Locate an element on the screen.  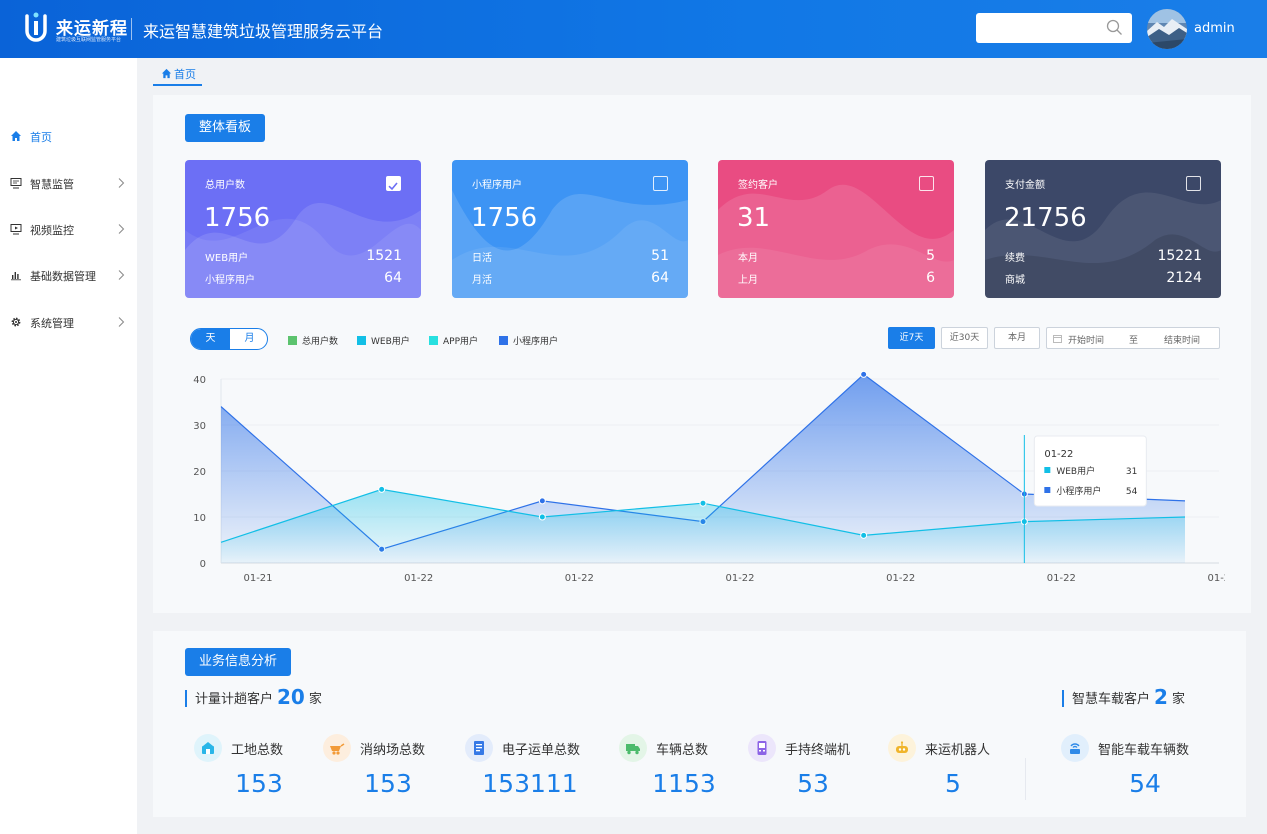
dump-site-icon is located at coordinates (337, 748).